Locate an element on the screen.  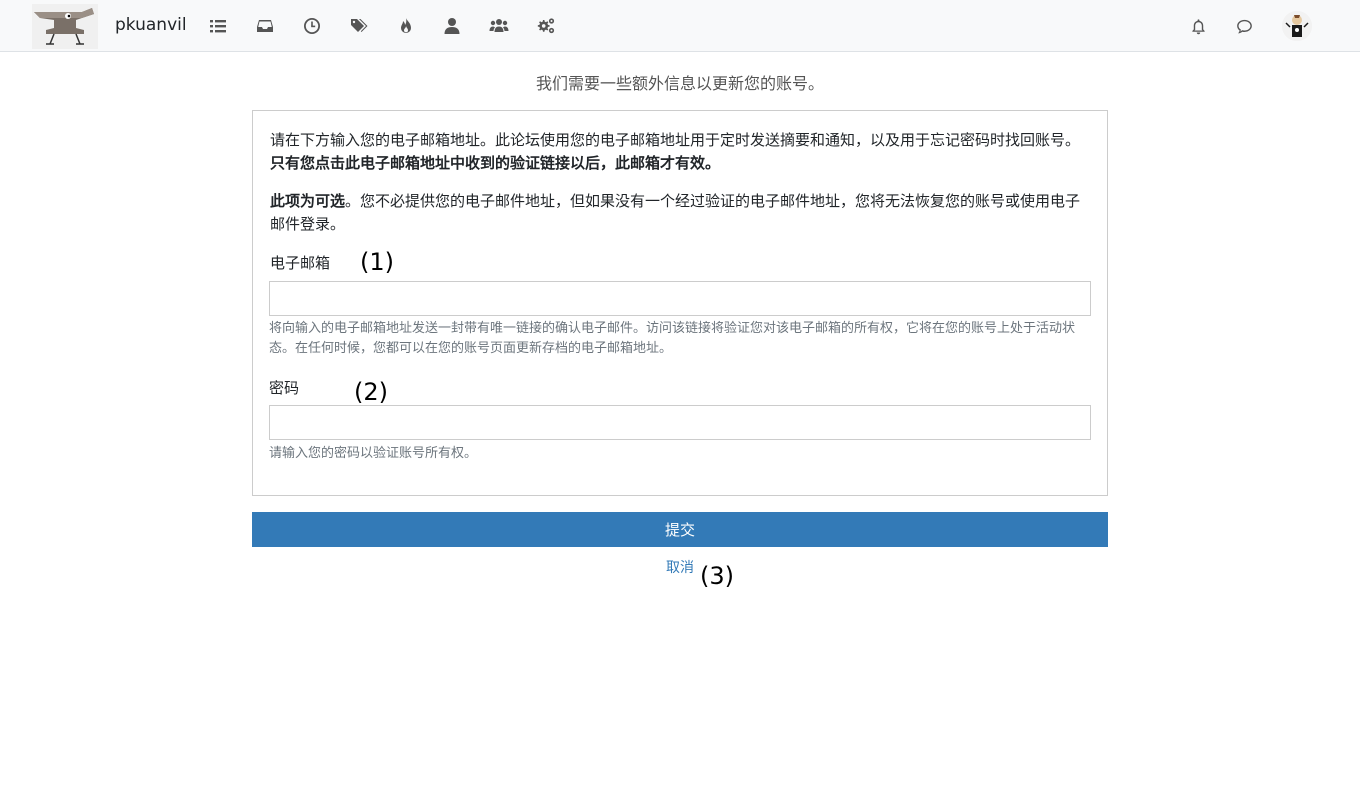
top-navbar: pkuanvil is located at coordinates (680, 26).